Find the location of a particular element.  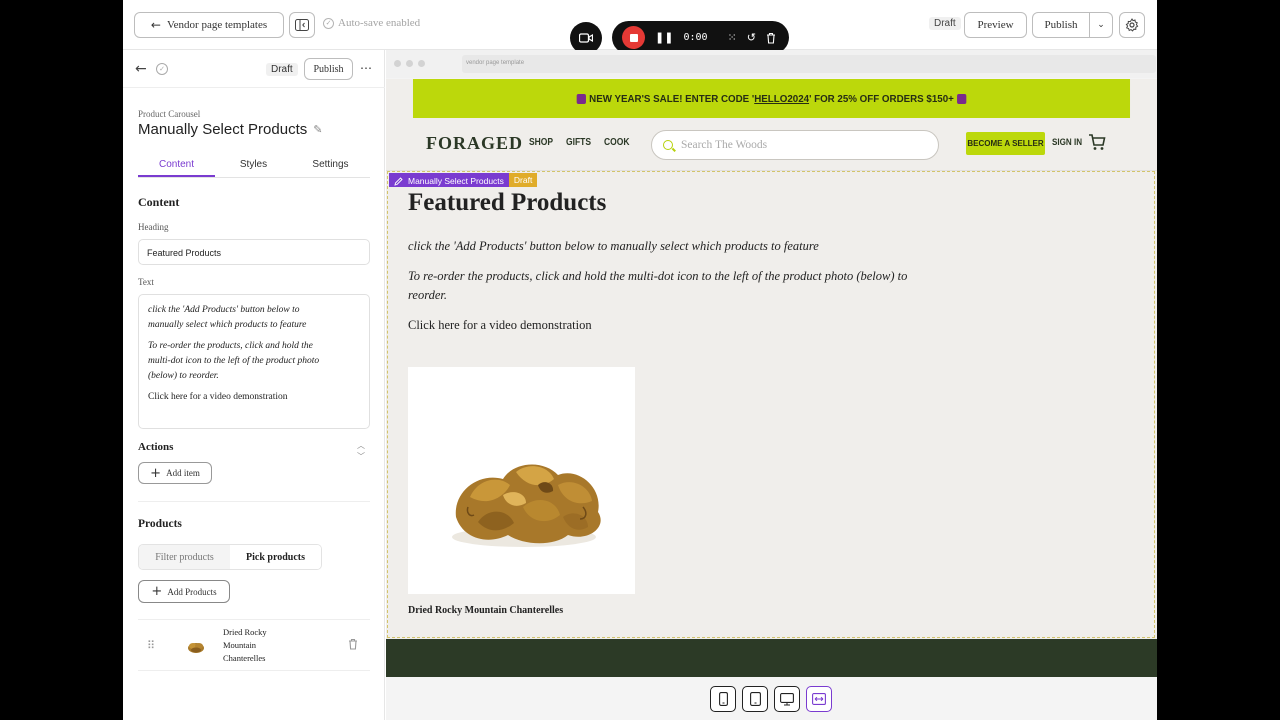

browser-bar: vendor page template is located at coordinates (771, 64).